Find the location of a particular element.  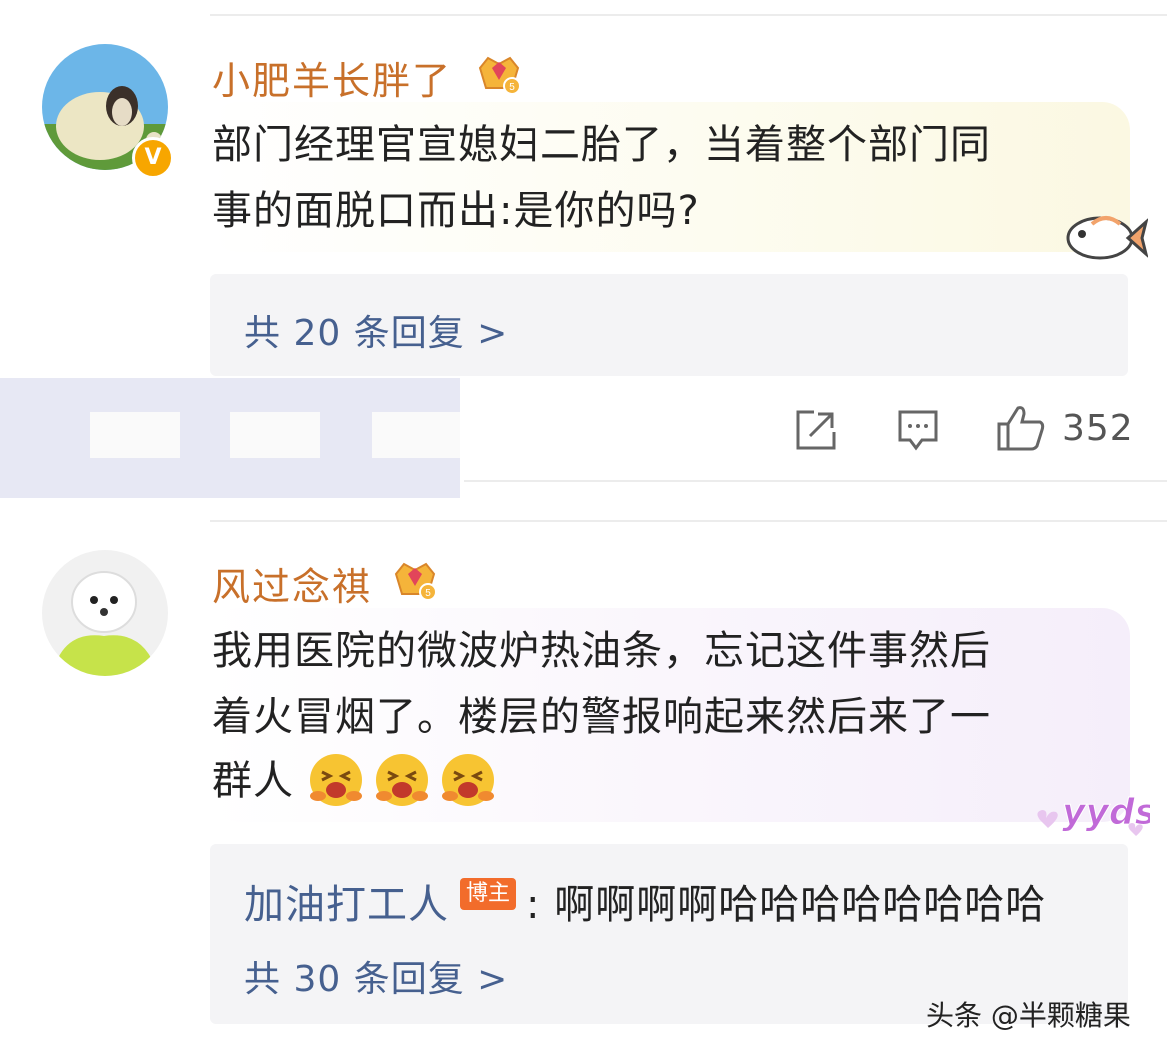

comment-text-line: 部门经理官宣媳妇二胎了，当着整个部门同 is located at coordinates (601, 145).